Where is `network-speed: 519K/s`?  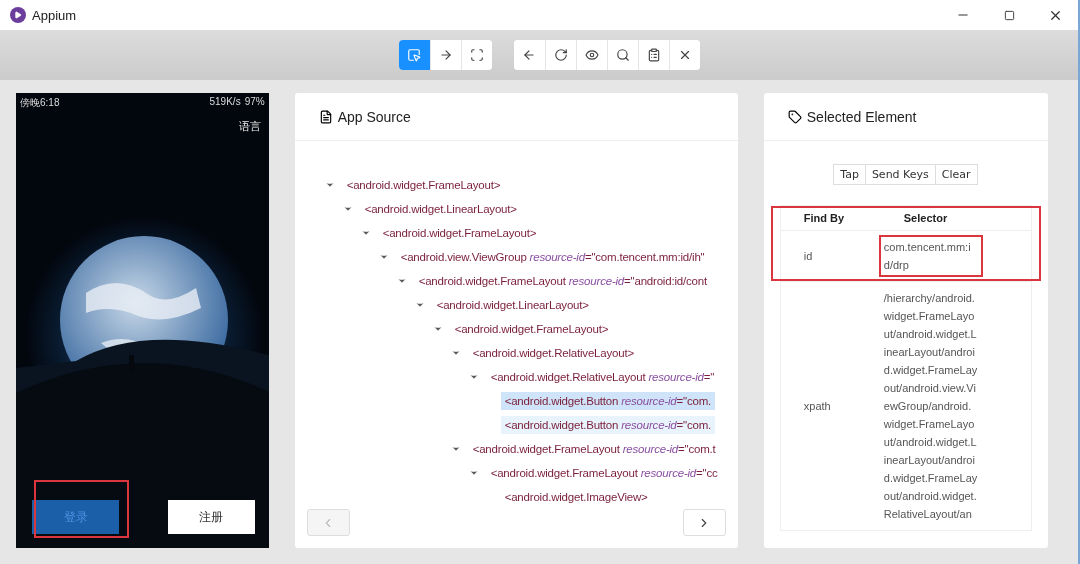 network-speed: 519K/s is located at coordinates (225, 102).